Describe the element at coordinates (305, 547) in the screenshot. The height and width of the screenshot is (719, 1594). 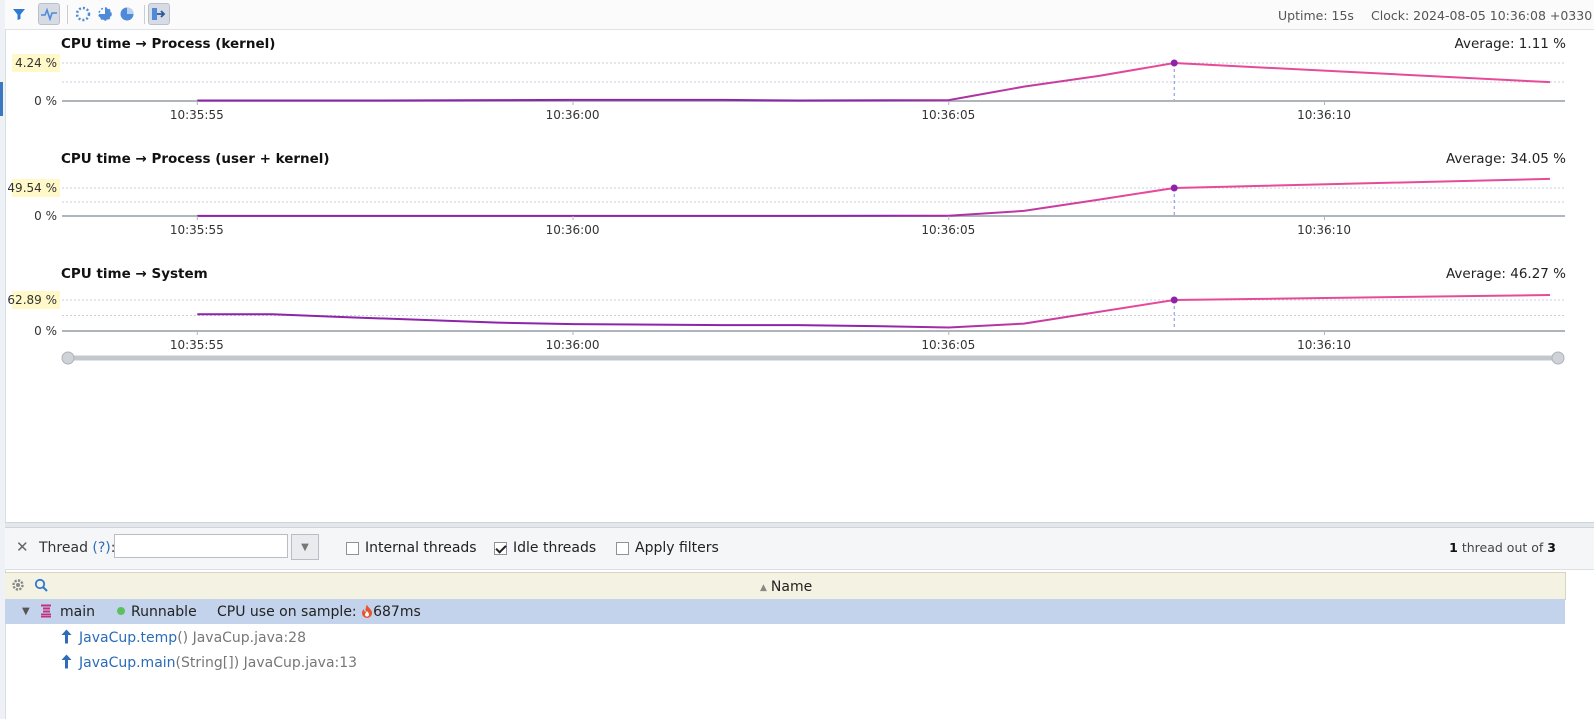
I see `chevron-down-icon: ▼` at that location.